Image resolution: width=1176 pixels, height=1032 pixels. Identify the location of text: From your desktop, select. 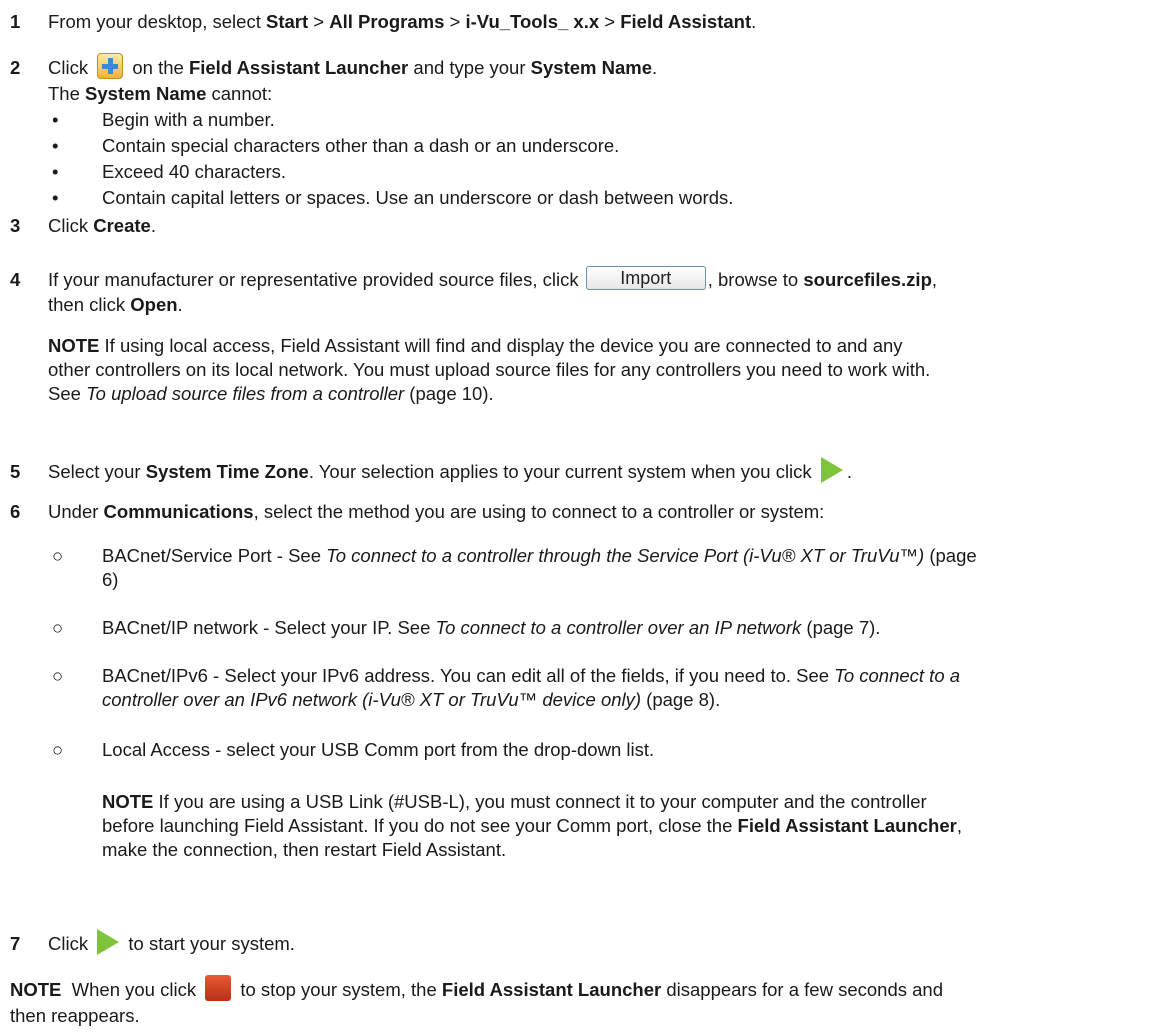
(157, 21).